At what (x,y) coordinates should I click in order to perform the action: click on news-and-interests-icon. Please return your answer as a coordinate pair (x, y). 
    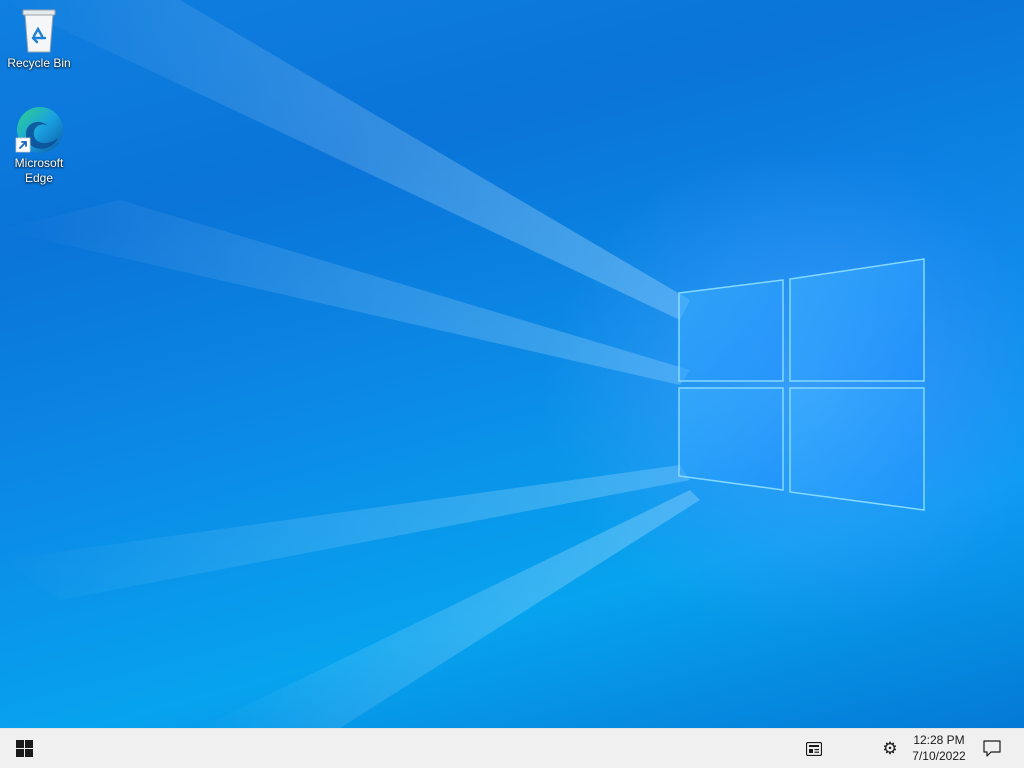
    Looking at the image, I should click on (814, 748).